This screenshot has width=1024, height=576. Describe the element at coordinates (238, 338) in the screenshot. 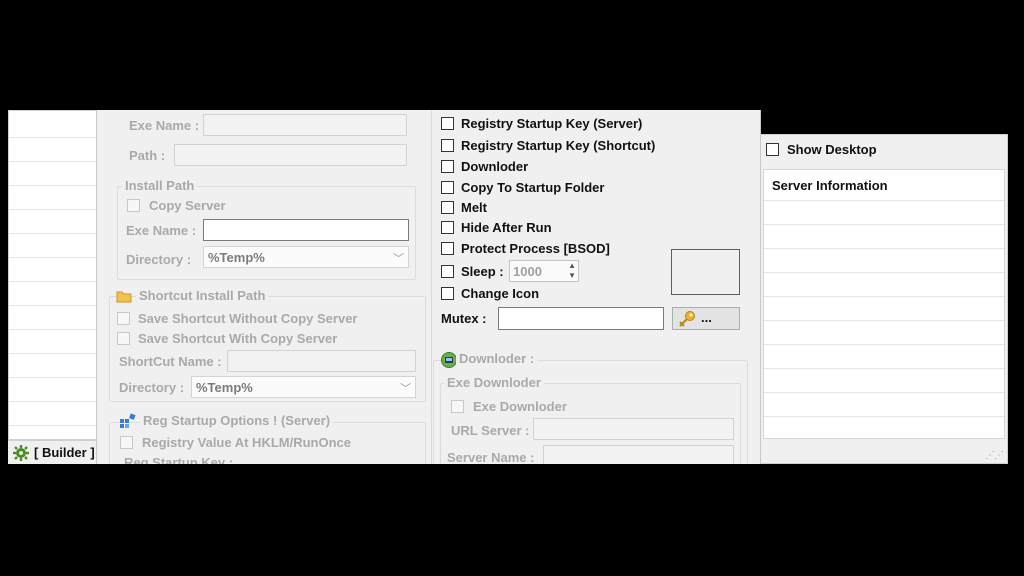

I see `save-with-copy-label: Save Shortcut With Copy Server` at that location.